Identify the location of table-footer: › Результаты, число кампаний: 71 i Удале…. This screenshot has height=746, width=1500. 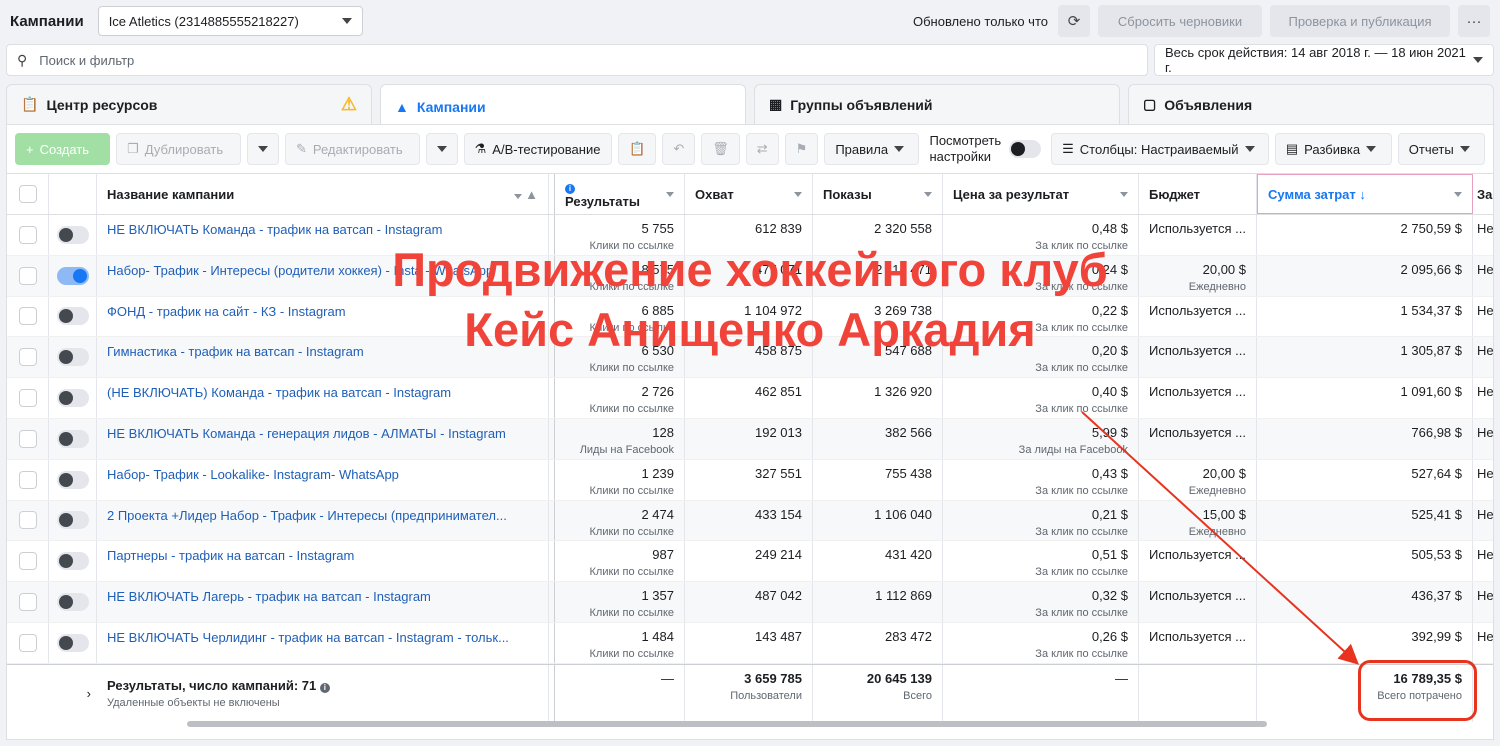
(750, 692).